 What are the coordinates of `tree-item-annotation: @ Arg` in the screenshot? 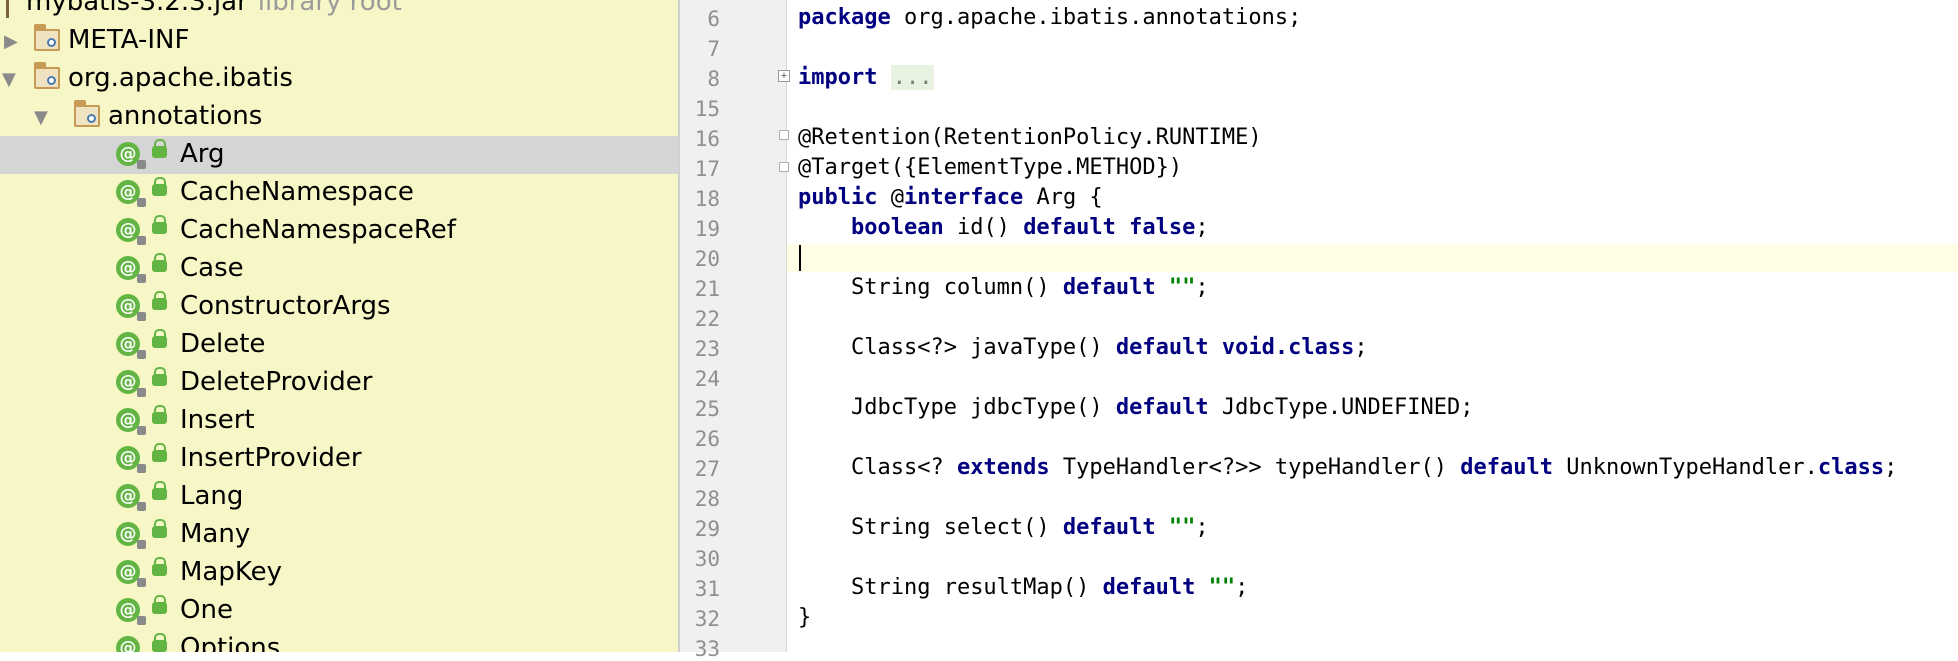 It's located at (339, 155).